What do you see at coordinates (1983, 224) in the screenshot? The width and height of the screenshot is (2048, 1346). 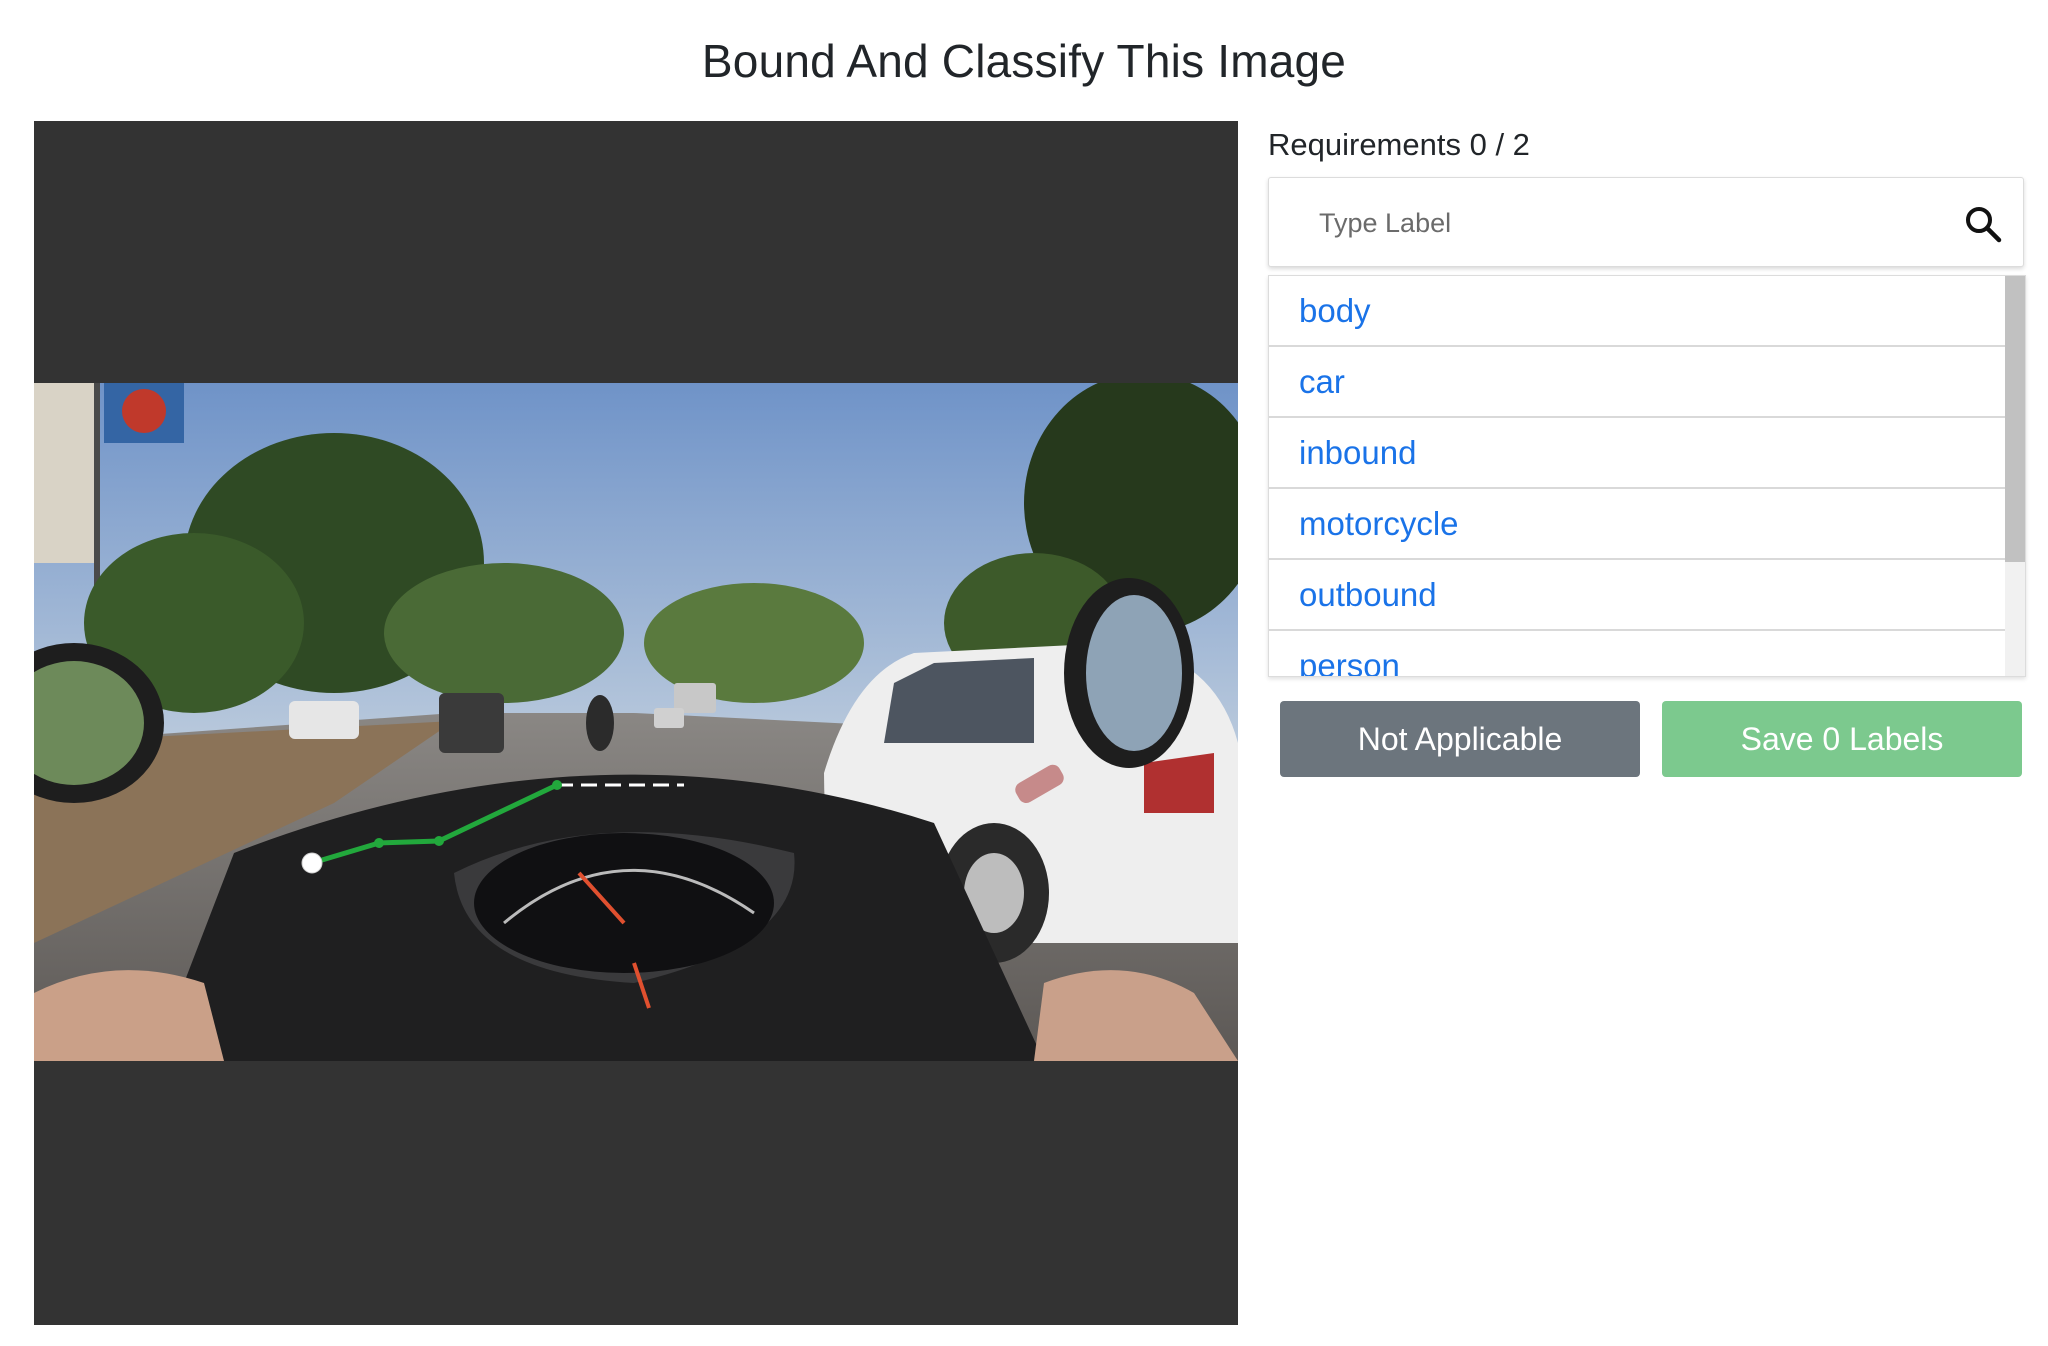 I see `search-icon` at bounding box center [1983, 224].